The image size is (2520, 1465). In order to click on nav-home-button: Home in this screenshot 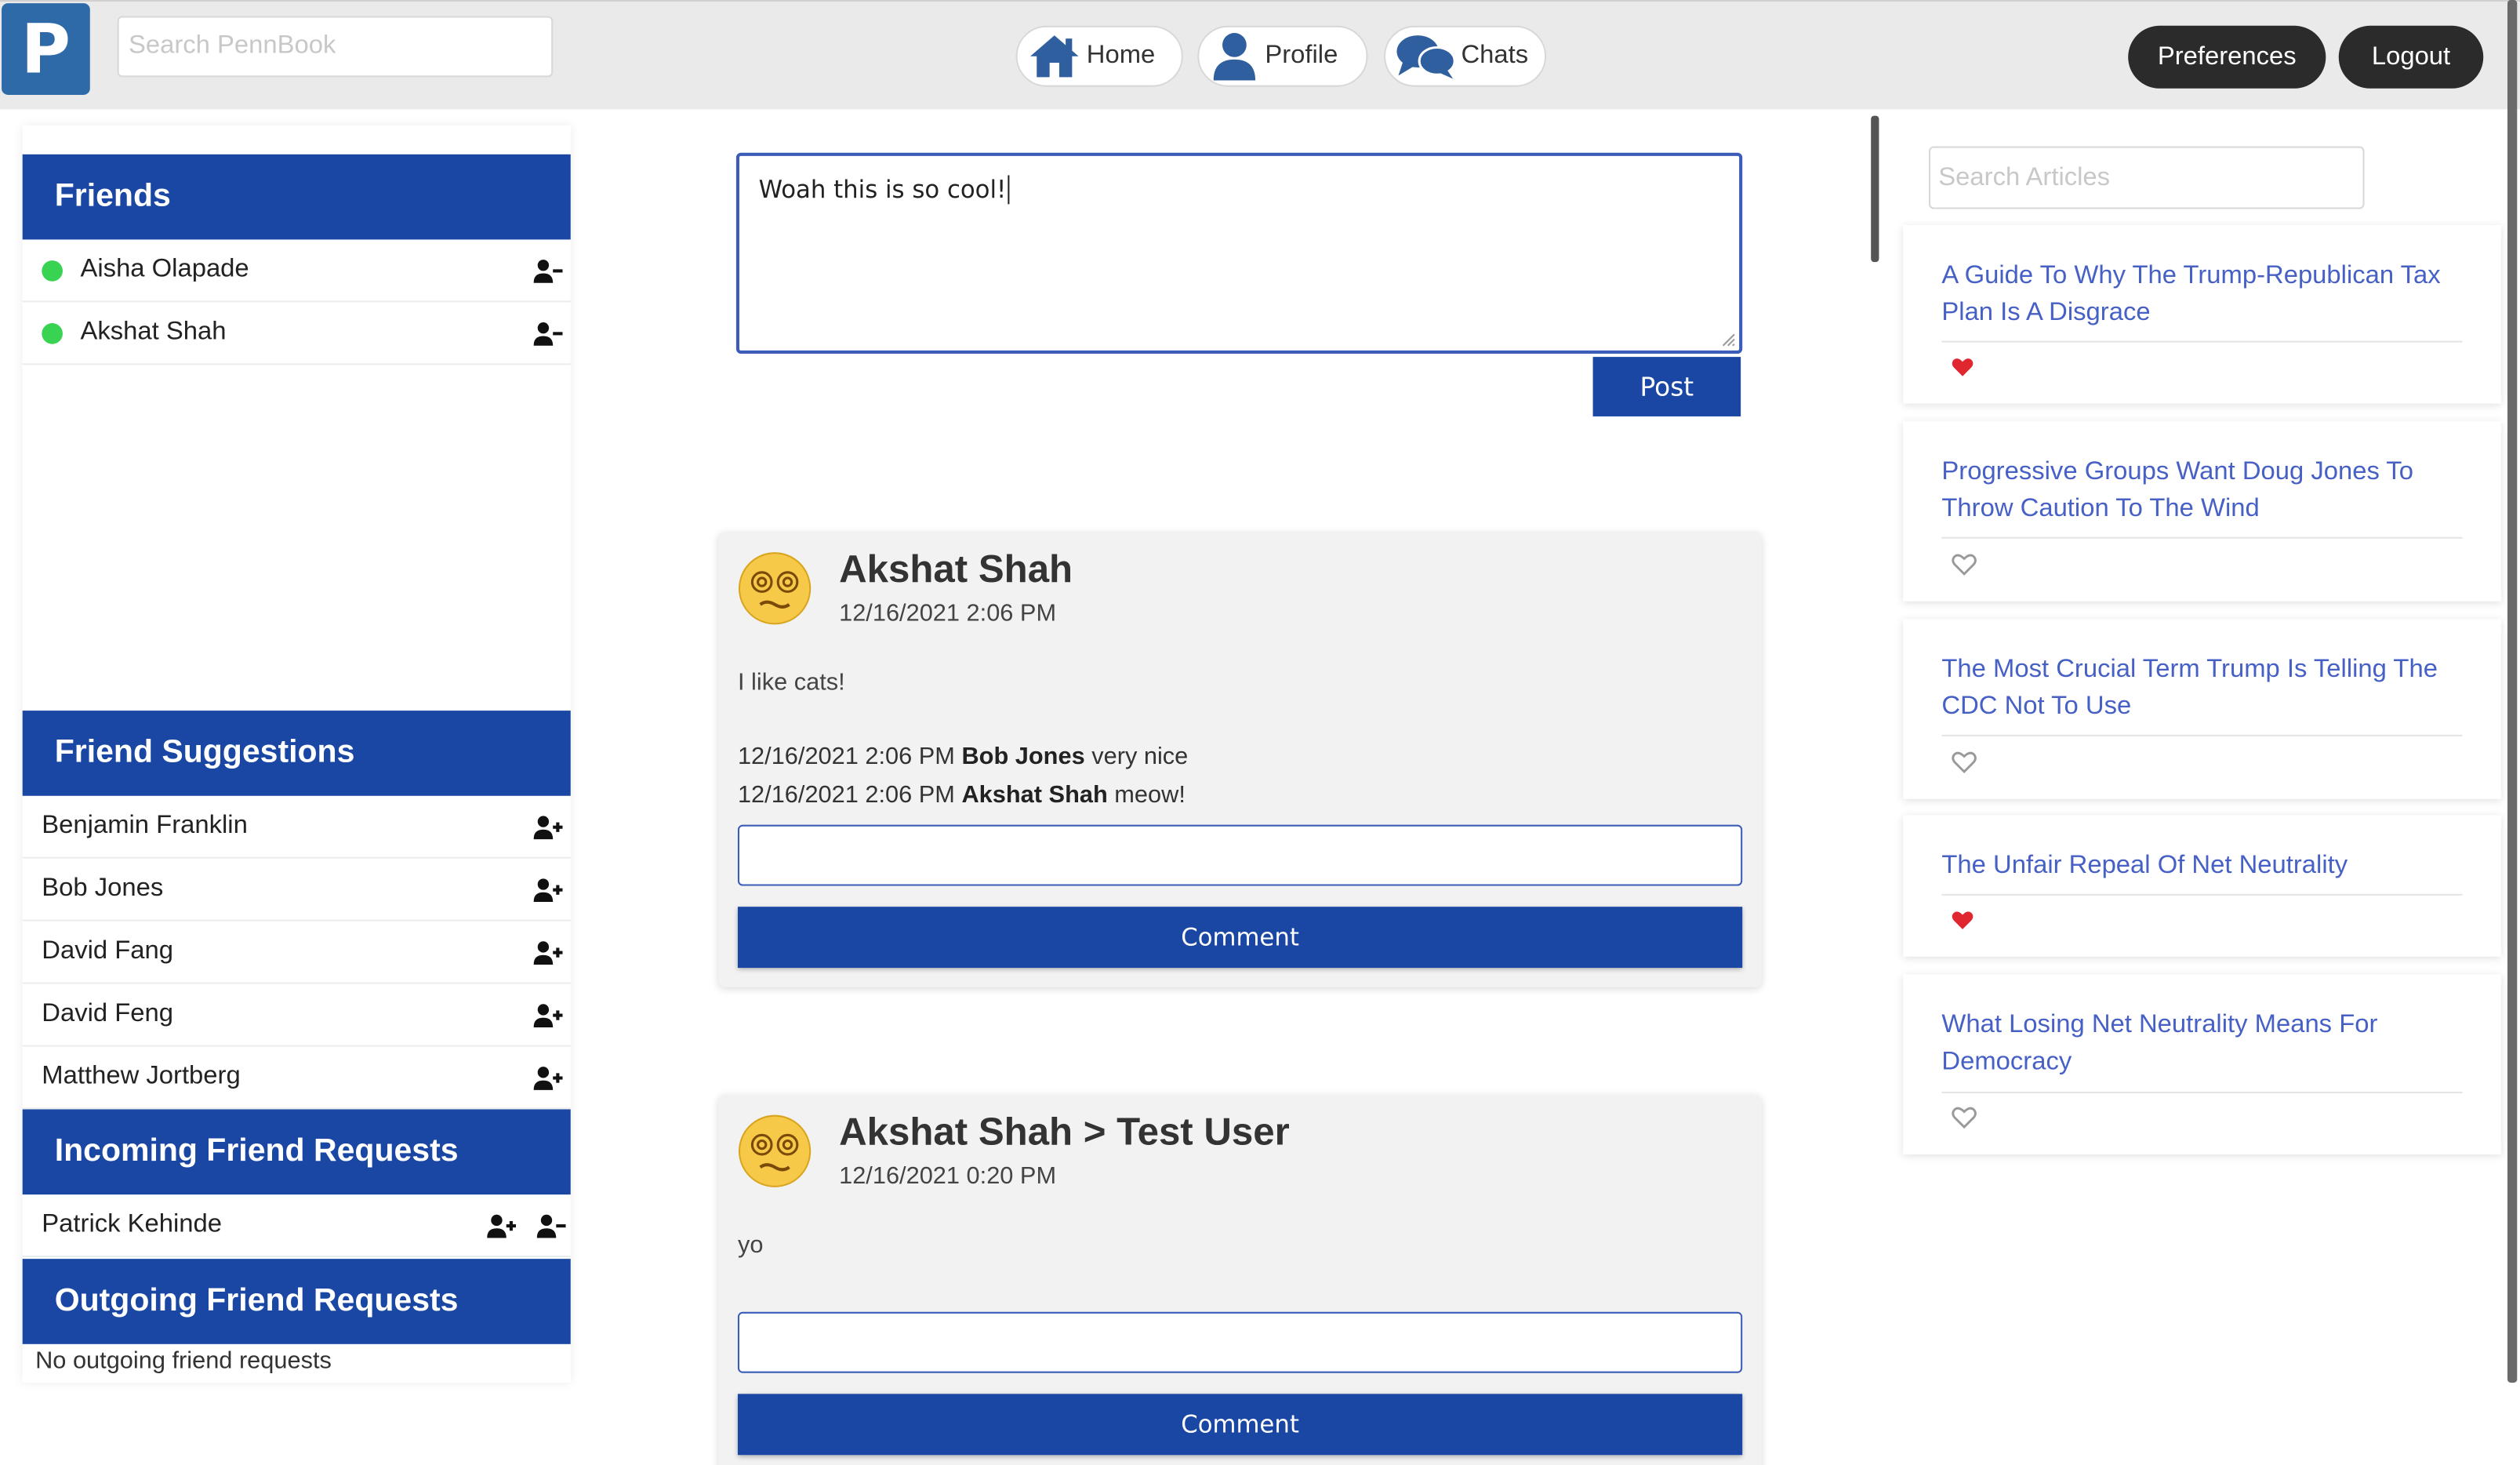, I will do `click(1099, 56)`.